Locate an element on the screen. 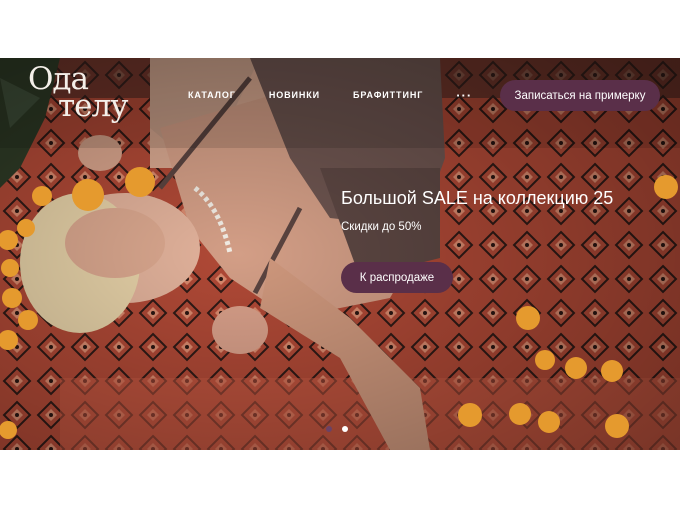 The height and width of the screenshot is (510, 680). to-sale-button: К распродаже is located at coordinates (397, 277).